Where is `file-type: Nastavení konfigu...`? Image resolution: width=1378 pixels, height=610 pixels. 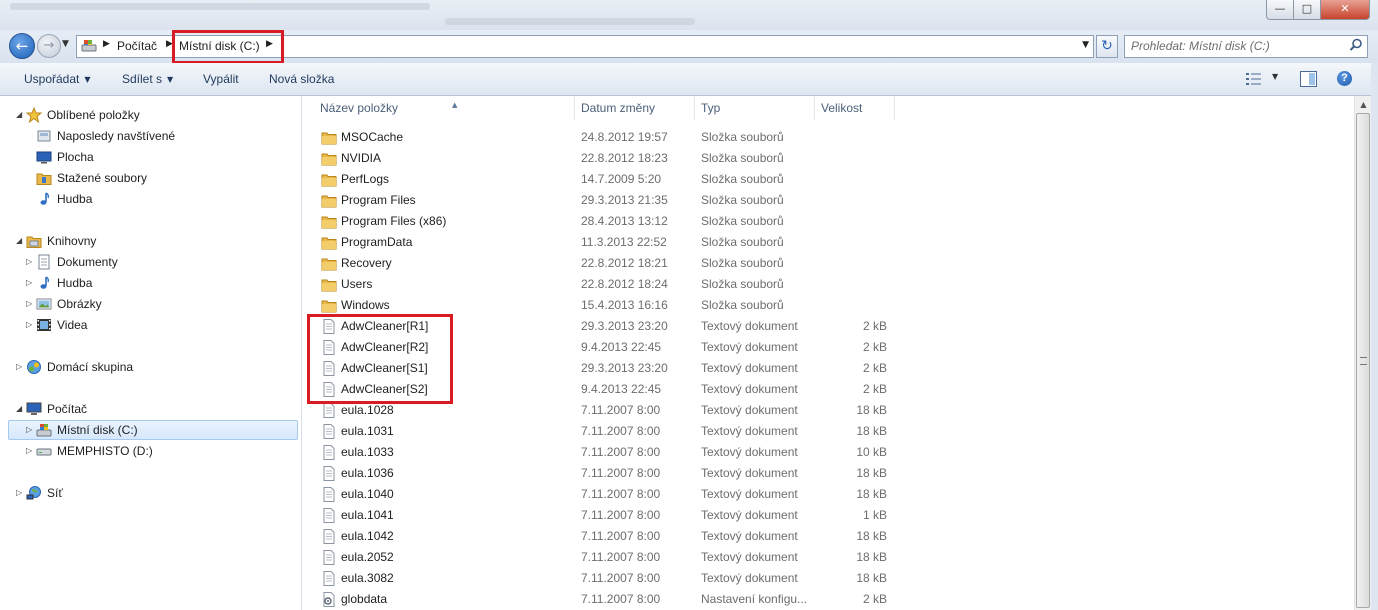
file-type: Nastavení konfigu... is located at coordinates (754, 599).